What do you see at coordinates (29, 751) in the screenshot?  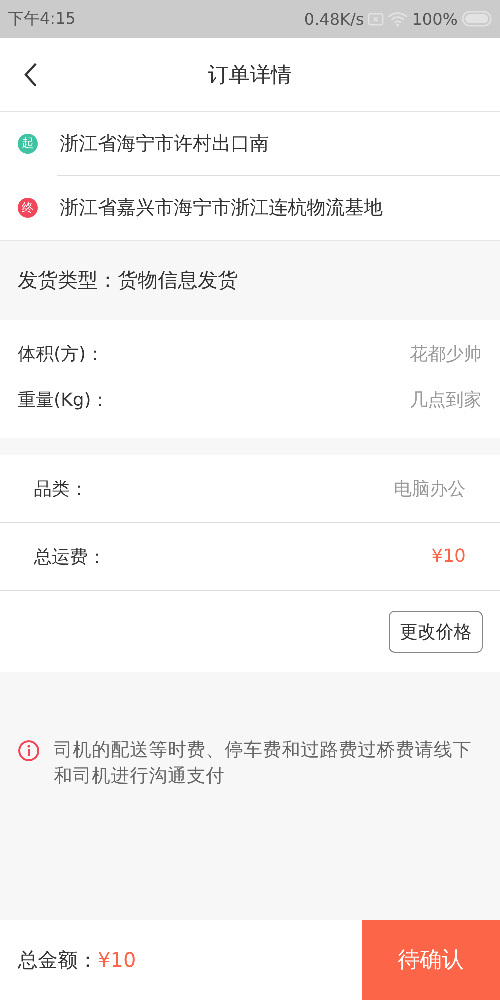 I see `info-icon` at bounding box center [29, 751].